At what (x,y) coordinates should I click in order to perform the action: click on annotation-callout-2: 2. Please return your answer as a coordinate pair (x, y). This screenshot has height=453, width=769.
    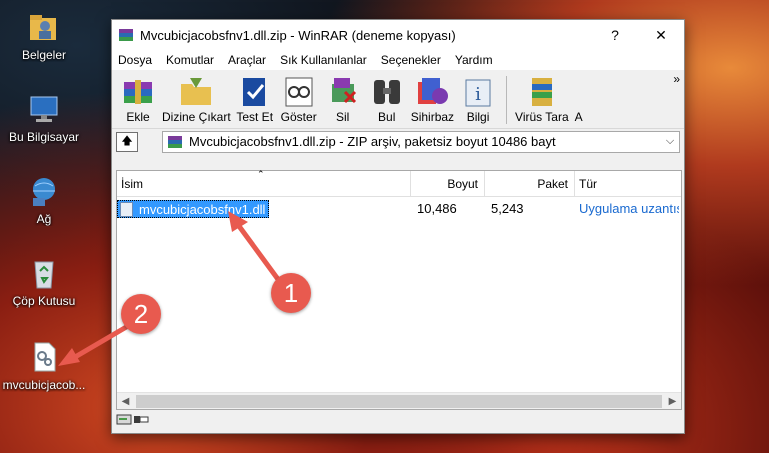
    Looking at the image, I should click on (141, 314).